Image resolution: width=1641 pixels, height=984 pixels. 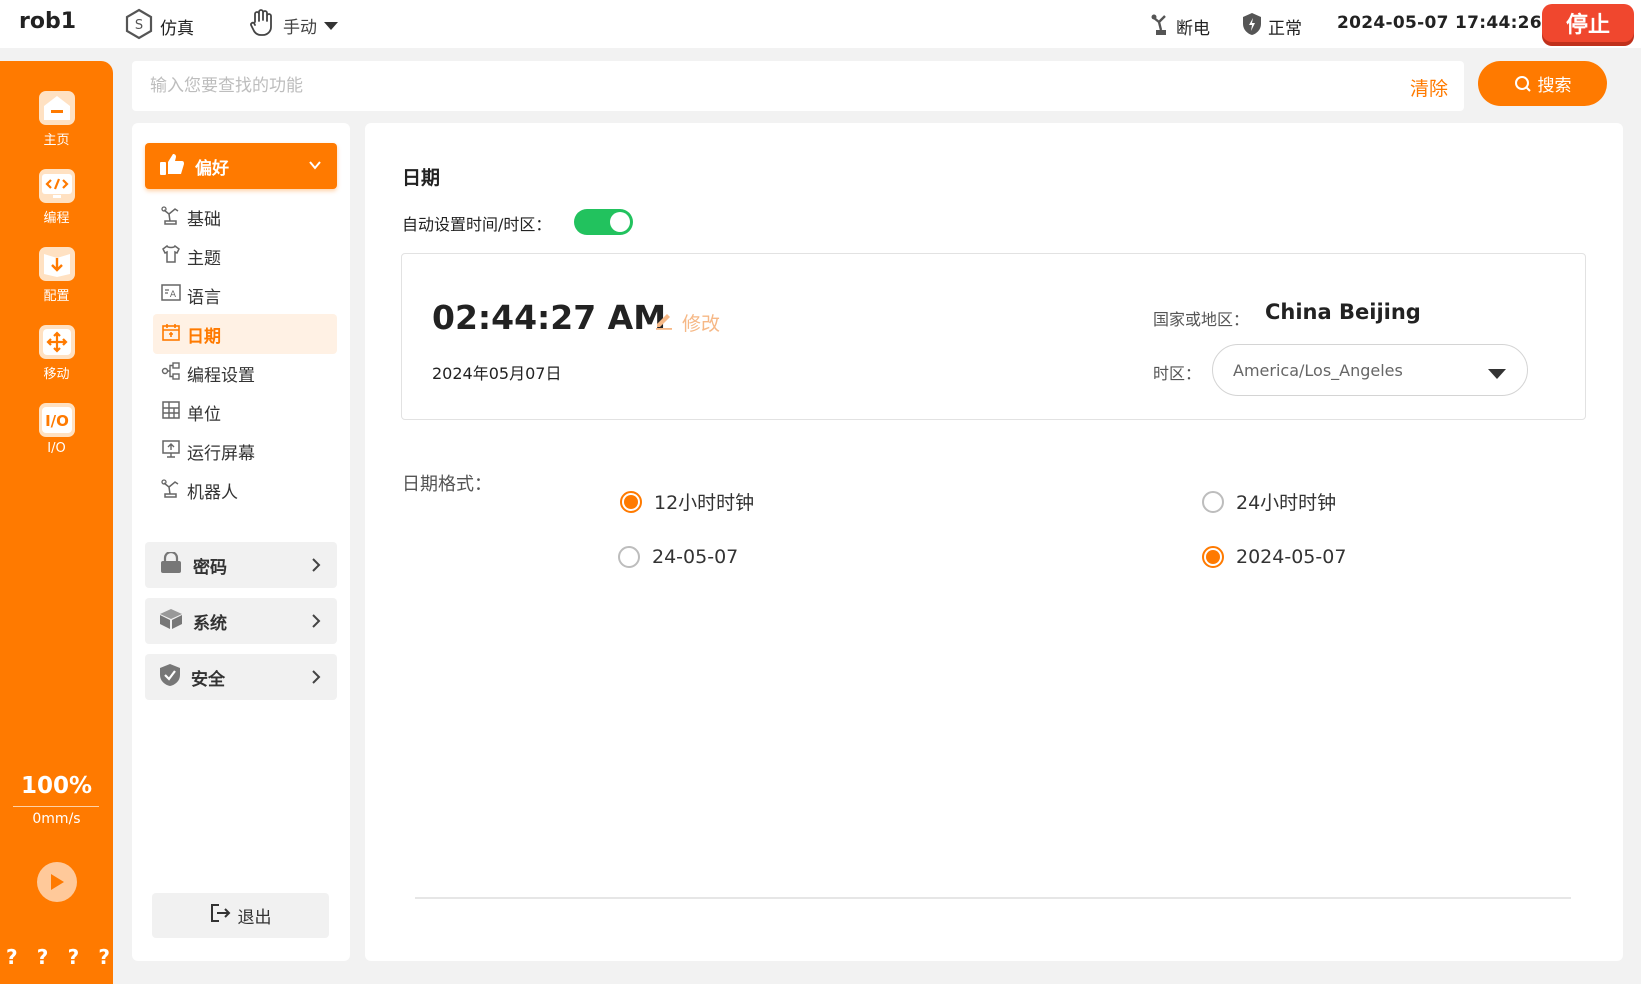 I want to click on rail-label-config: 配置, so click(x=56, y=296).